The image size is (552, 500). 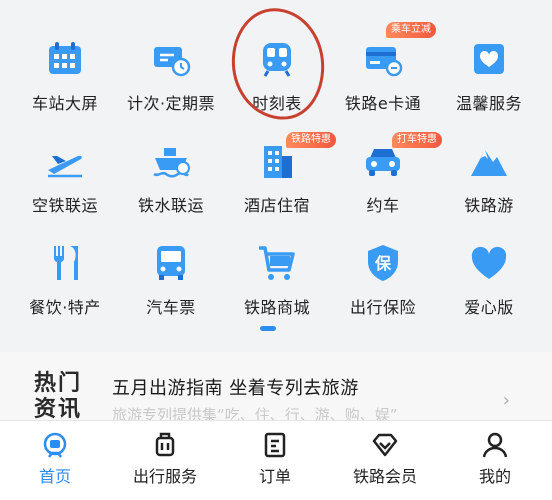 I want to click on service-warm: 温馨服务, so click(x=489, y=61).